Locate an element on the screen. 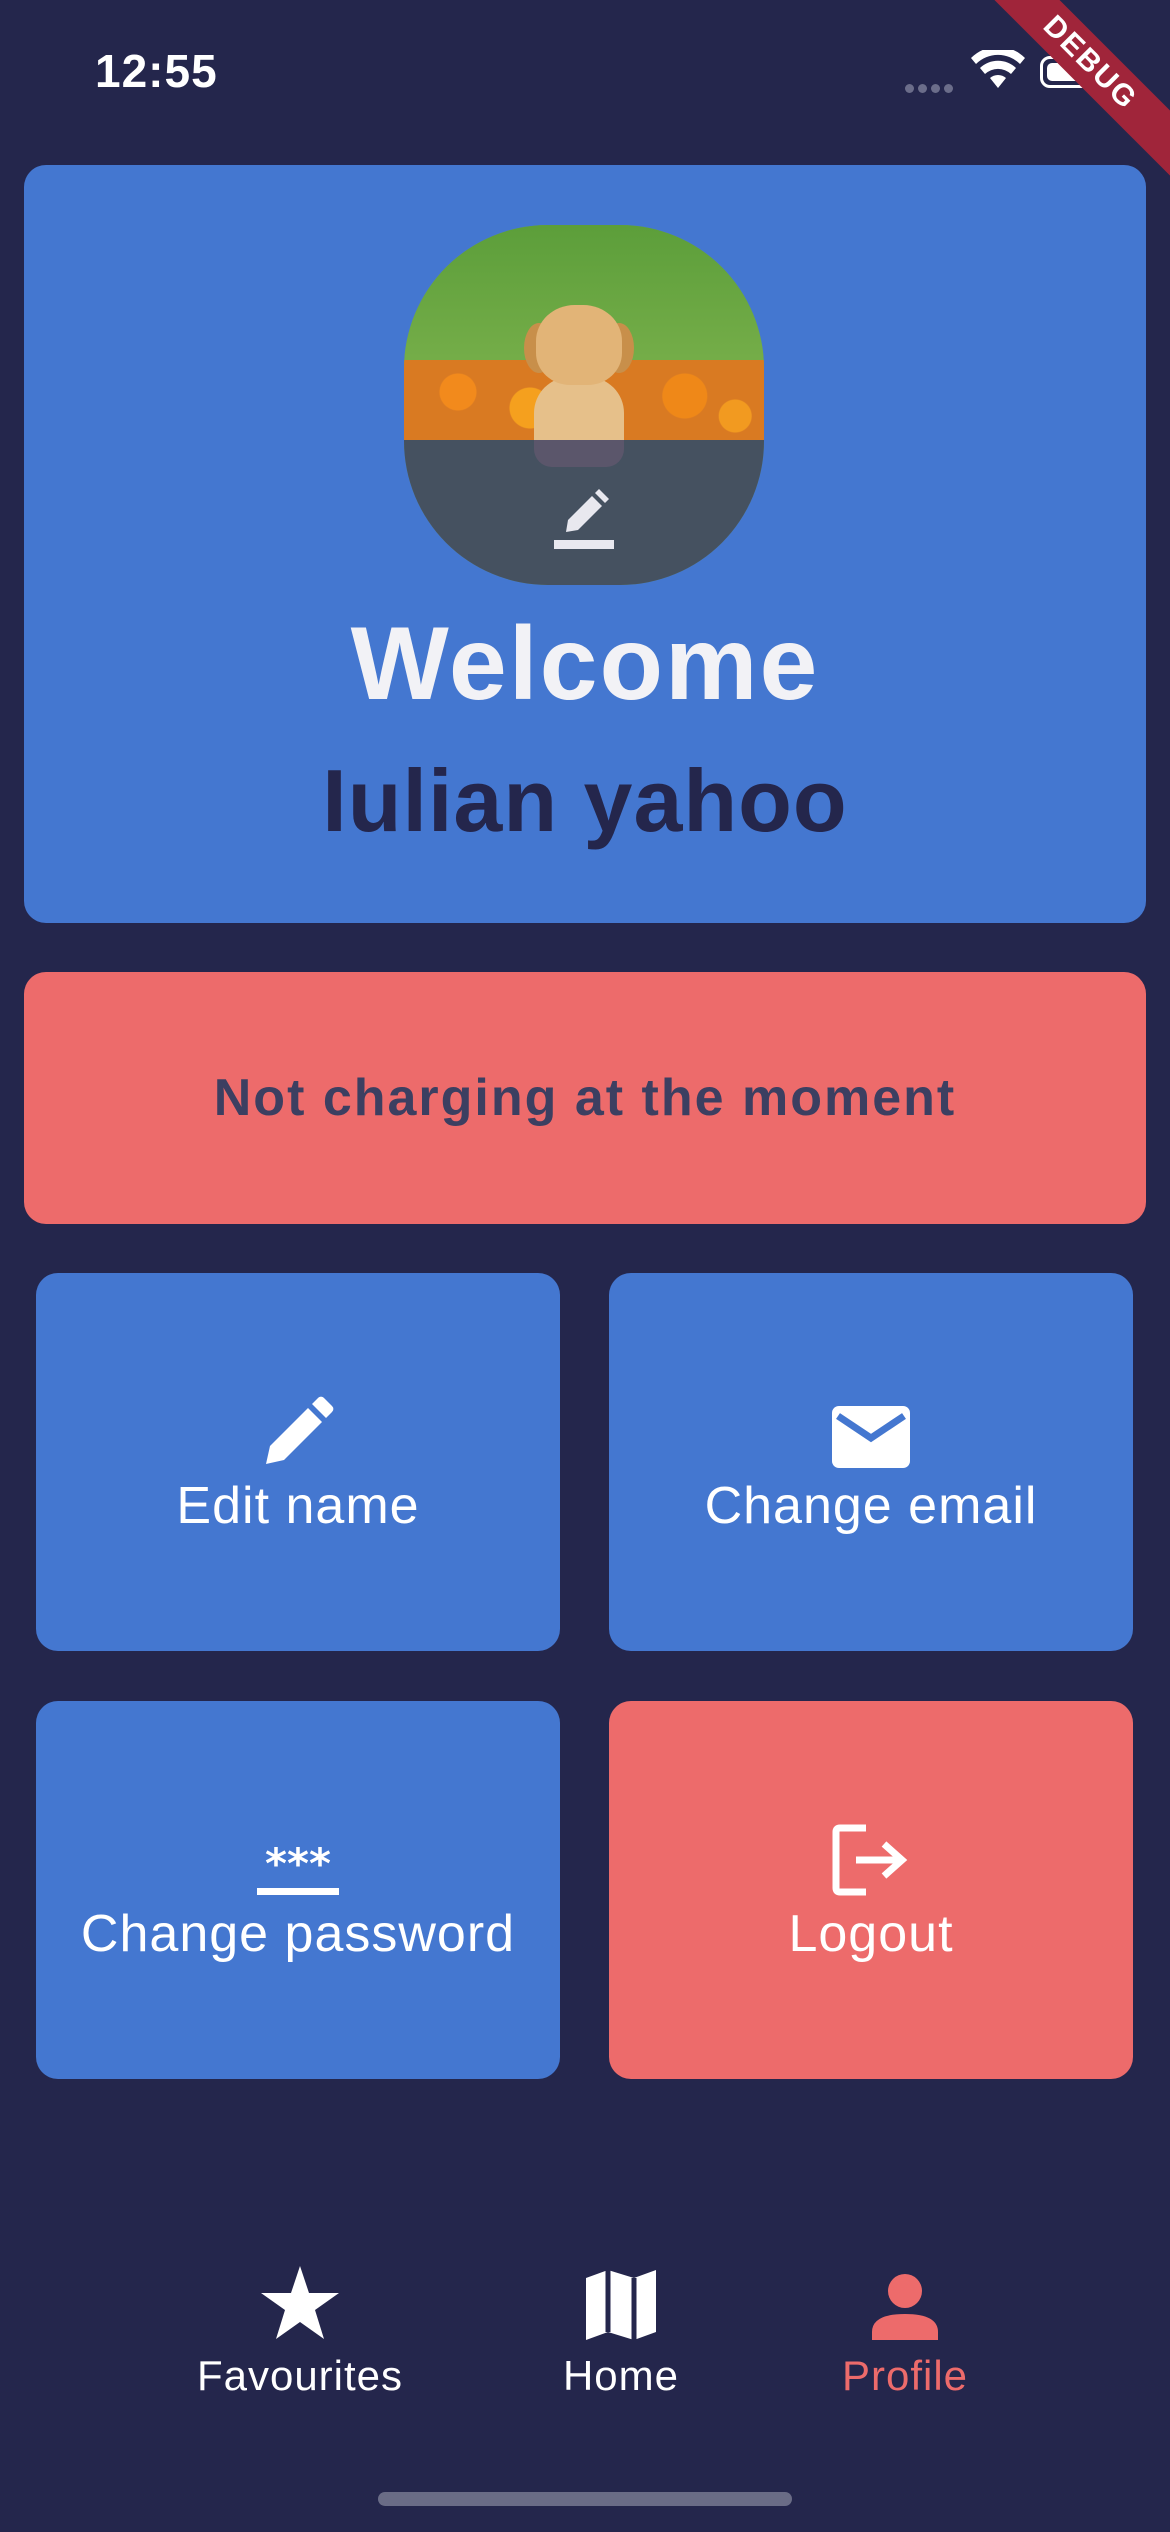 The height and width of the screenshot is (2532, 1170). nav-item-favourites: Favourites is located at coordinates (300, 2325).